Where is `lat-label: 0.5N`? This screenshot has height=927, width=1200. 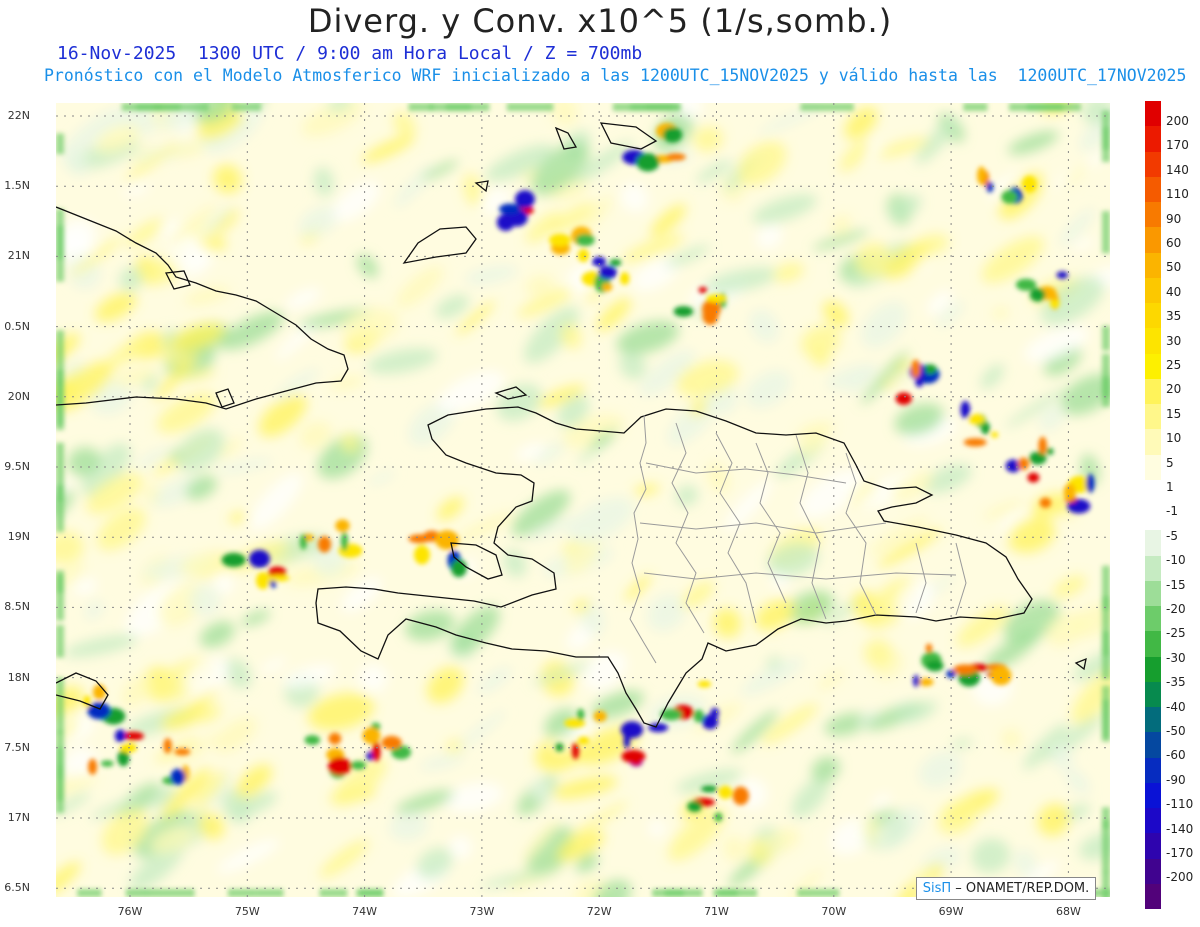 lat-label: 0.5N is located at coordinates (17, 326).